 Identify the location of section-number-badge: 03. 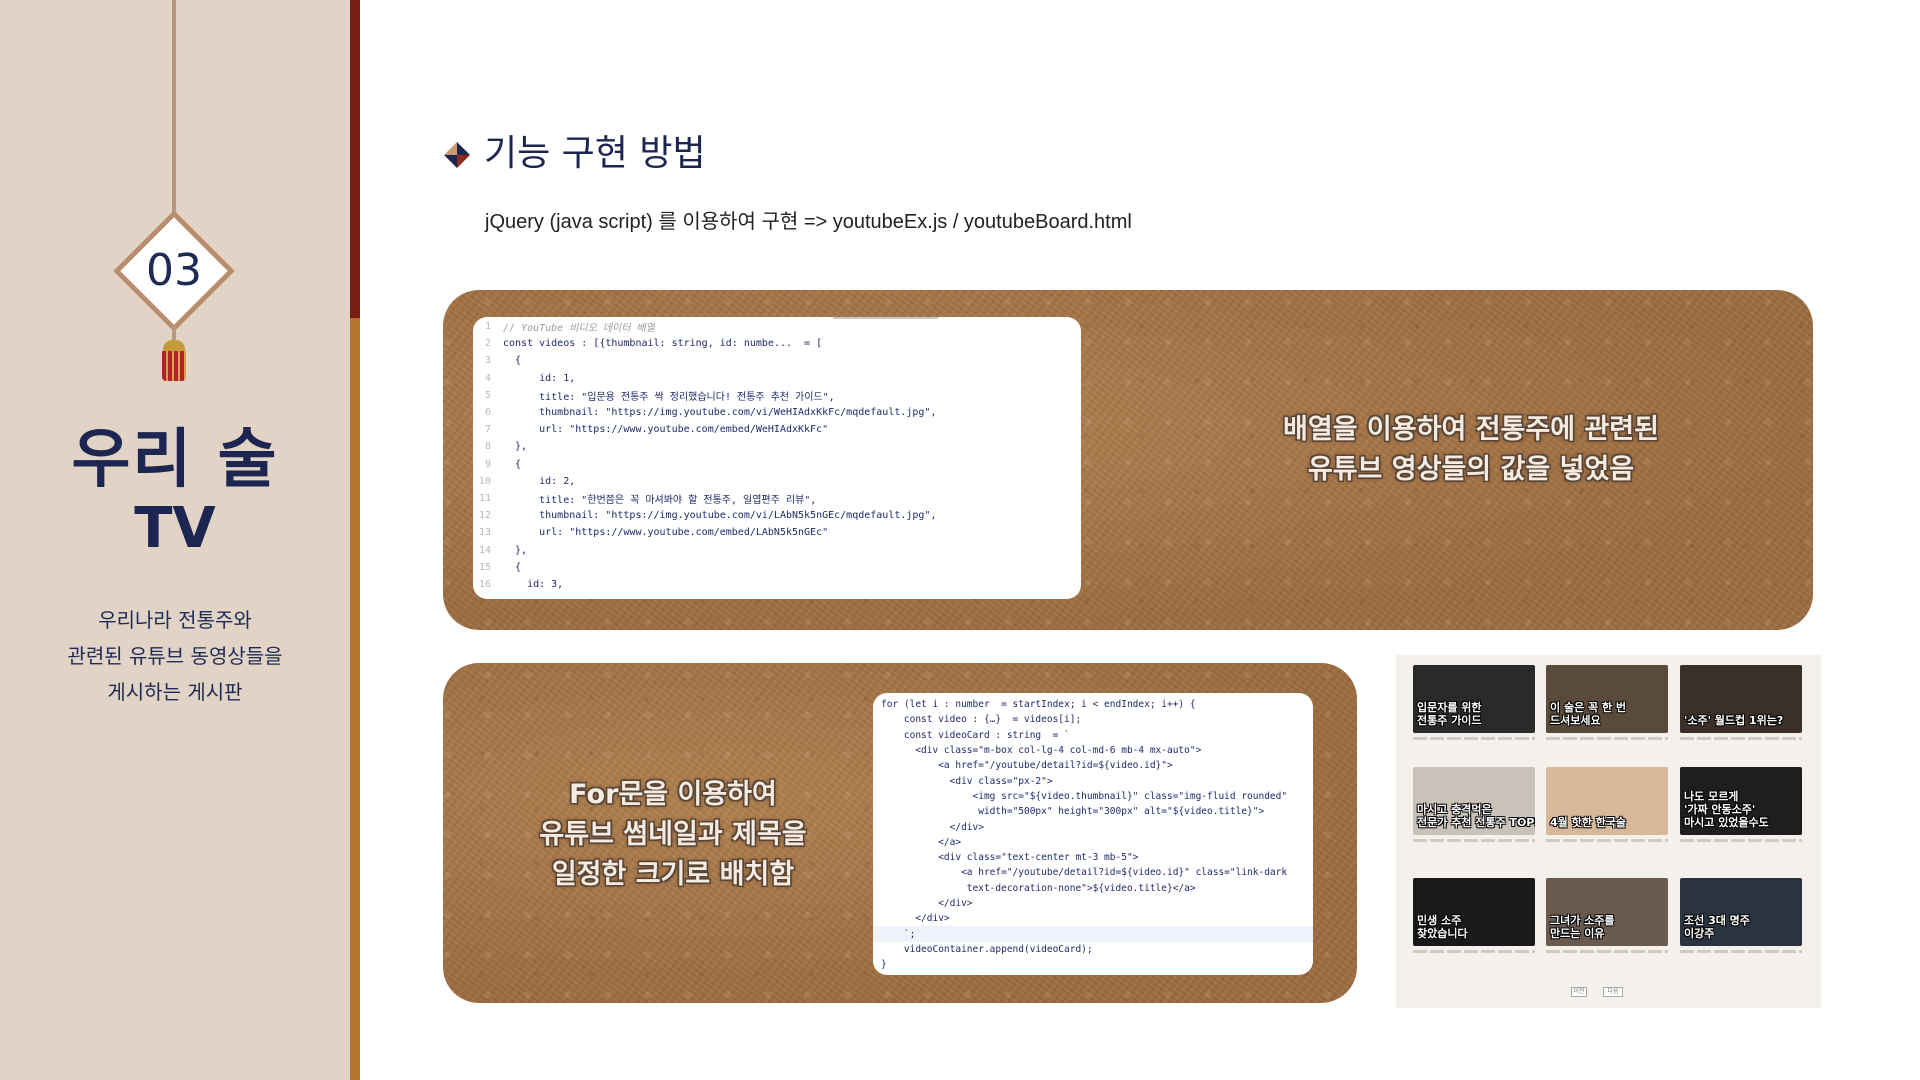
(174, 271).